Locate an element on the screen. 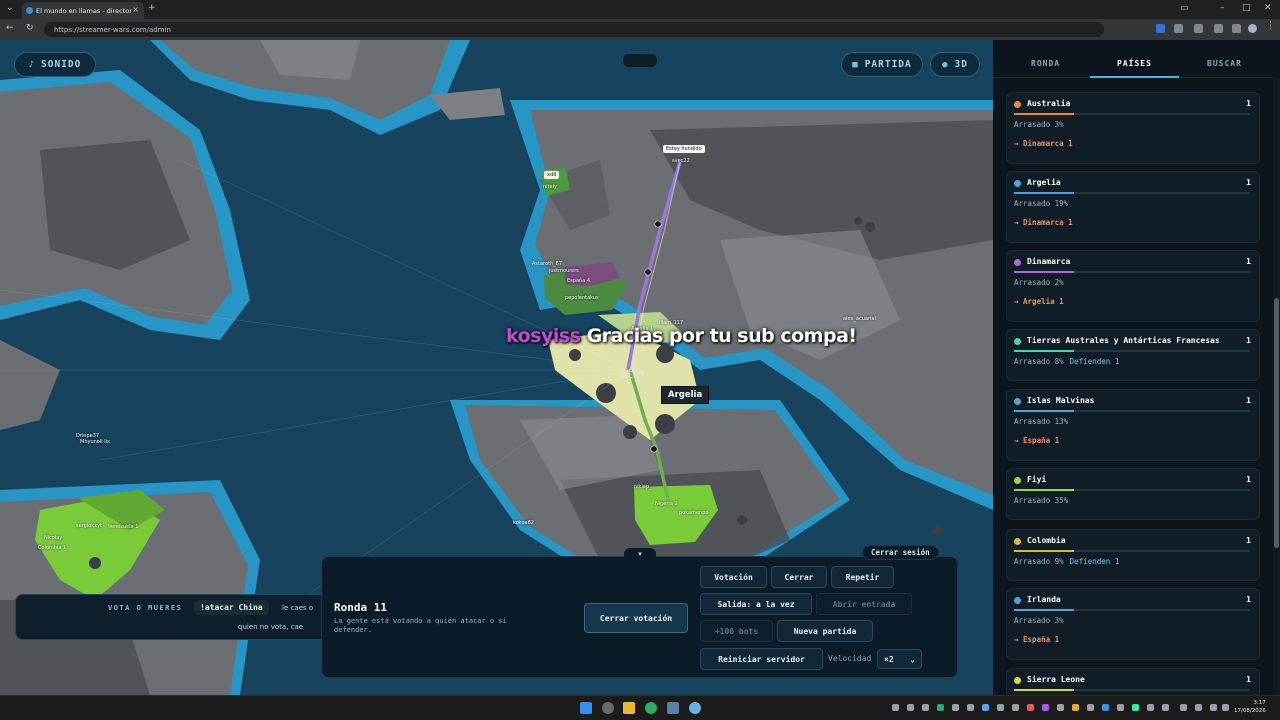  browser-tab: El mundo en llamas - director × is located at coordinates (83, 10).